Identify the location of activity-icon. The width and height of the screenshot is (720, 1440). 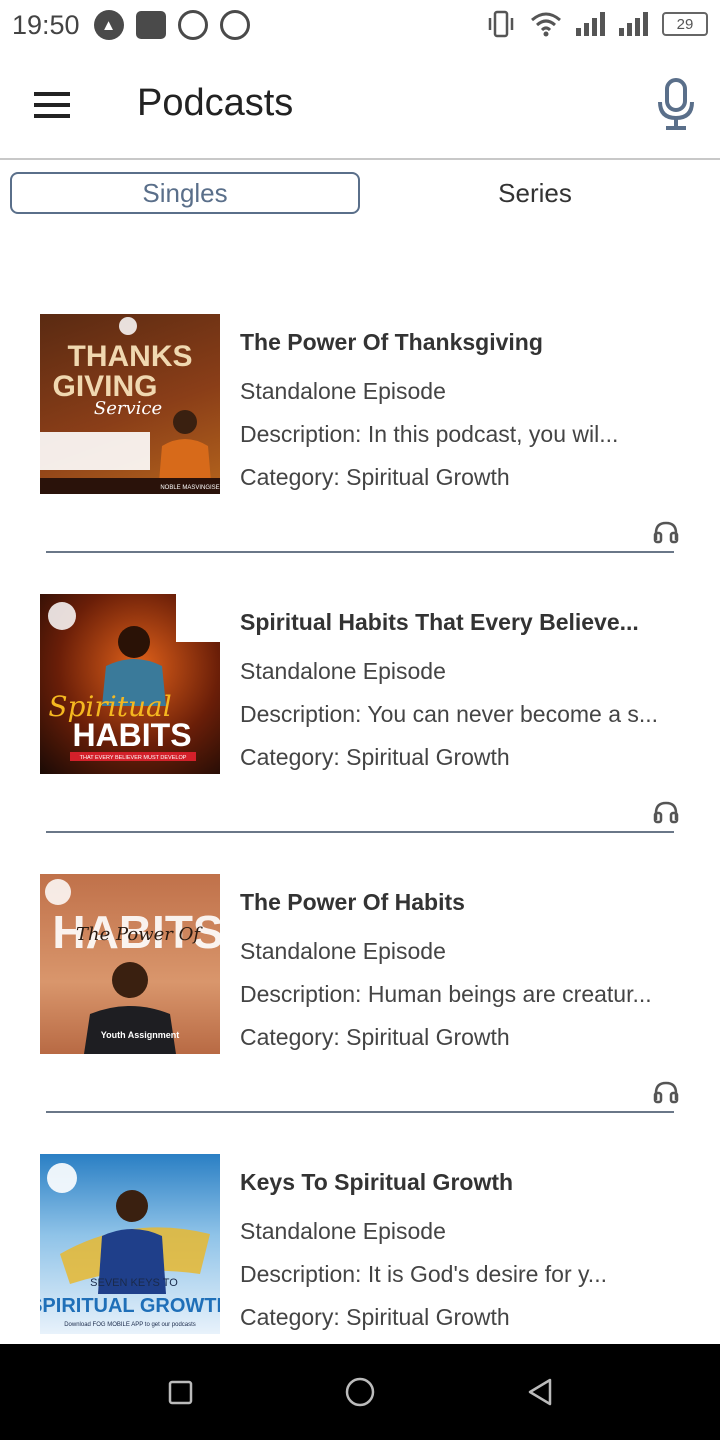
(150, 25).